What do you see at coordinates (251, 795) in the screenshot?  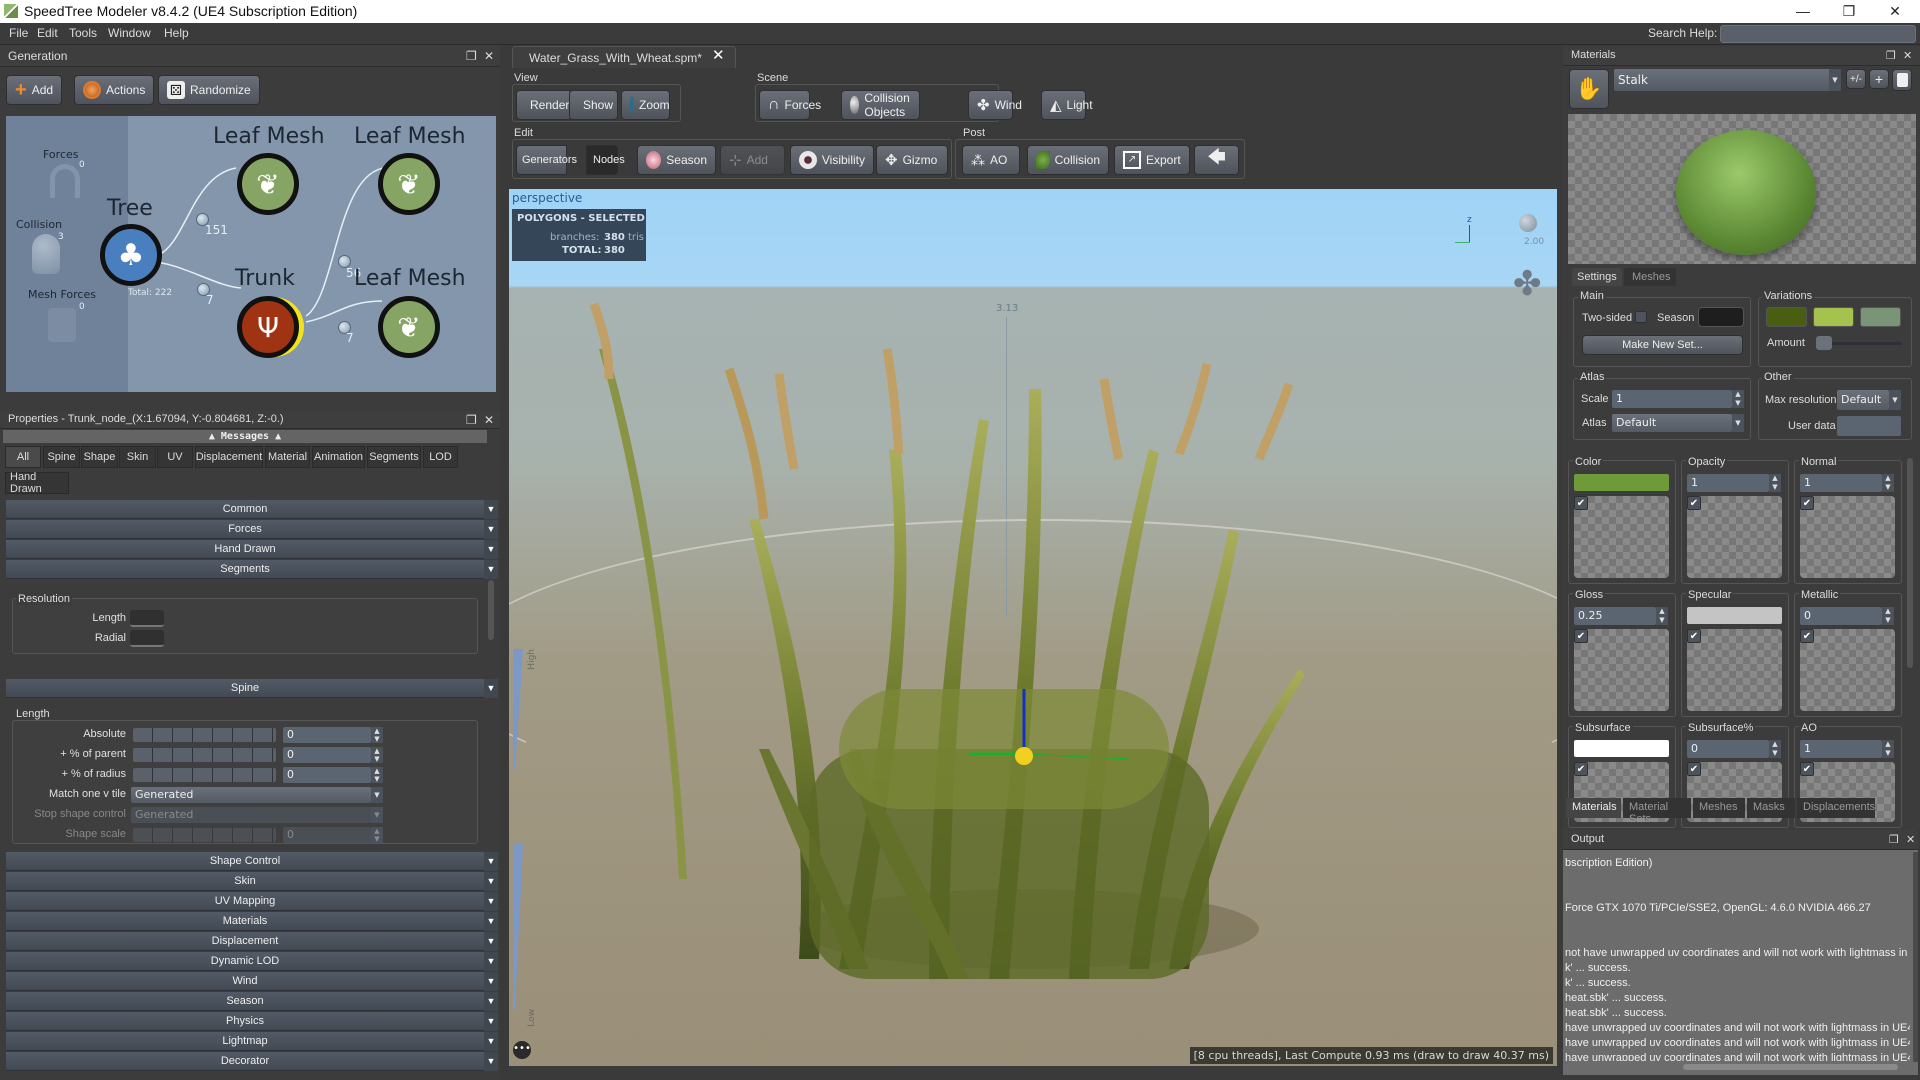 I see `match-v-tile-dropdown: Generated` at bounding box center [251, 795].